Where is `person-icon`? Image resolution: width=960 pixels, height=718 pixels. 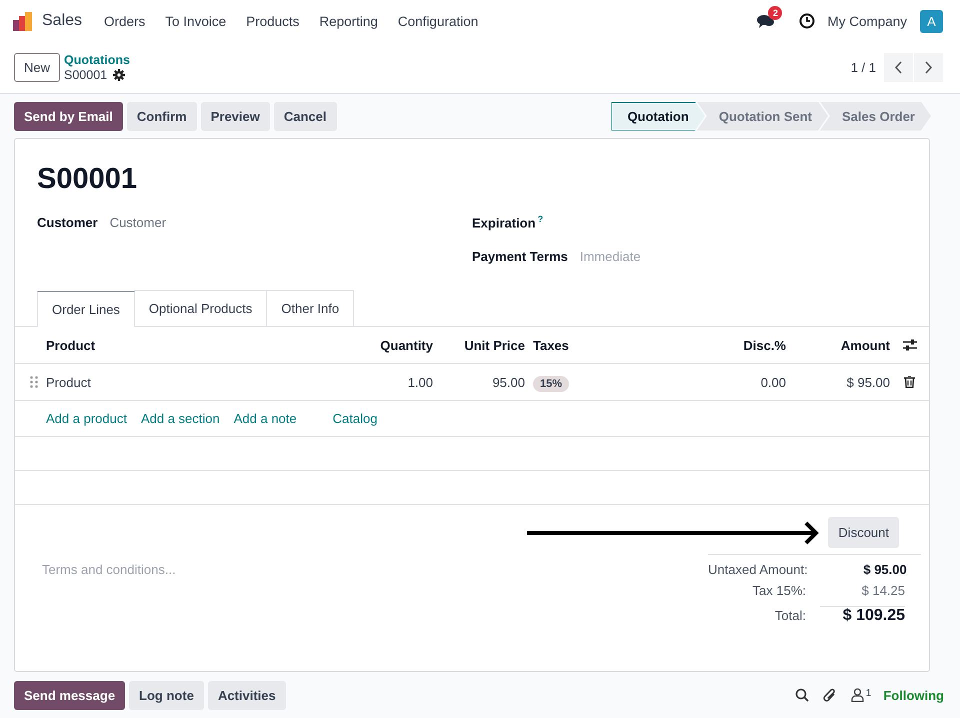 person-icon is located at coordinates (857, 695).